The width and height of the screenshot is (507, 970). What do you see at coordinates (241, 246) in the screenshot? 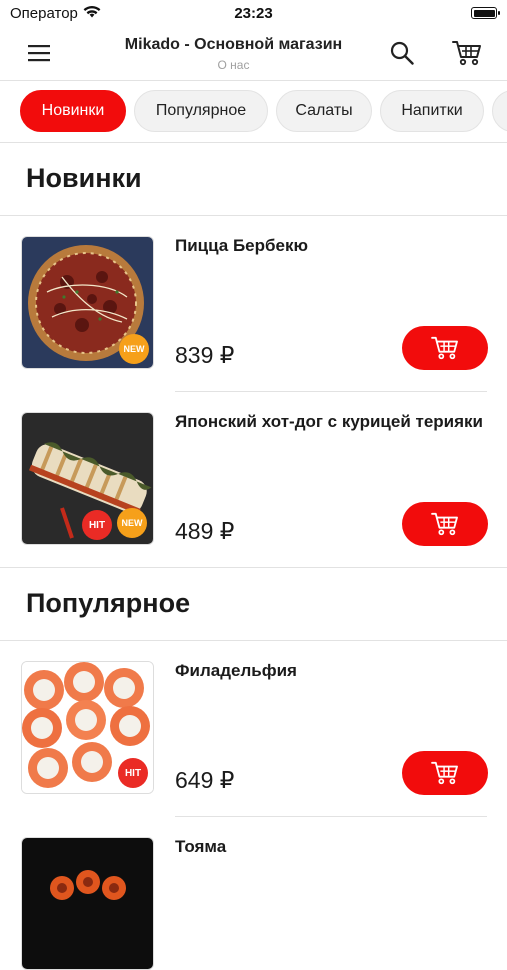
I see `product-name: Пицца Бербекю` at bounding box center [241, 246].